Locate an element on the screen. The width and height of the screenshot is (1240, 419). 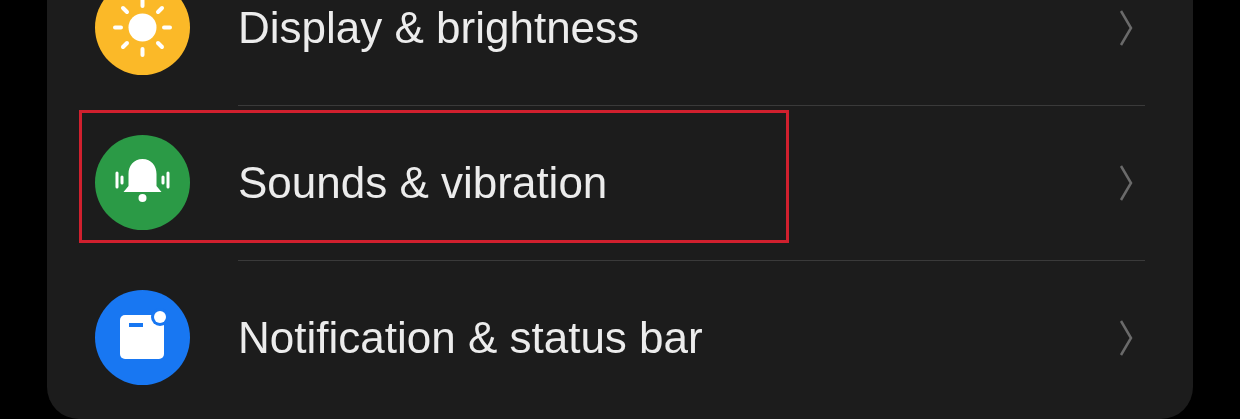
settings-item-label: Sounds & vibration is located at coordinates (678, 183).